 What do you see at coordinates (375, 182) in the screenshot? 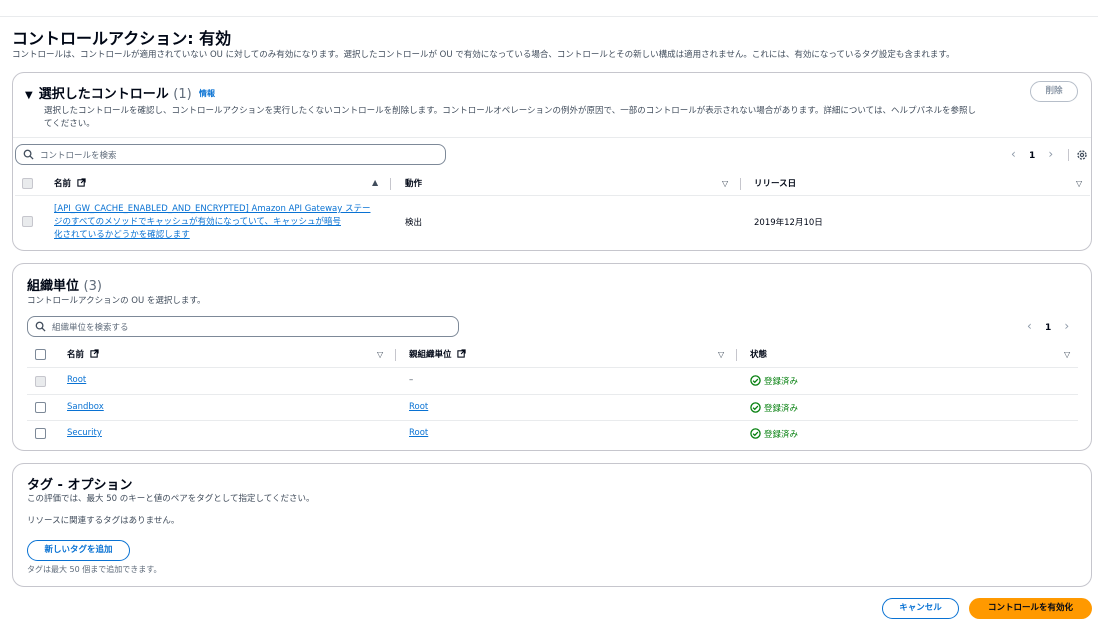
I see `sort-ascending-icon: ▲` at bounding box center [375, 182].